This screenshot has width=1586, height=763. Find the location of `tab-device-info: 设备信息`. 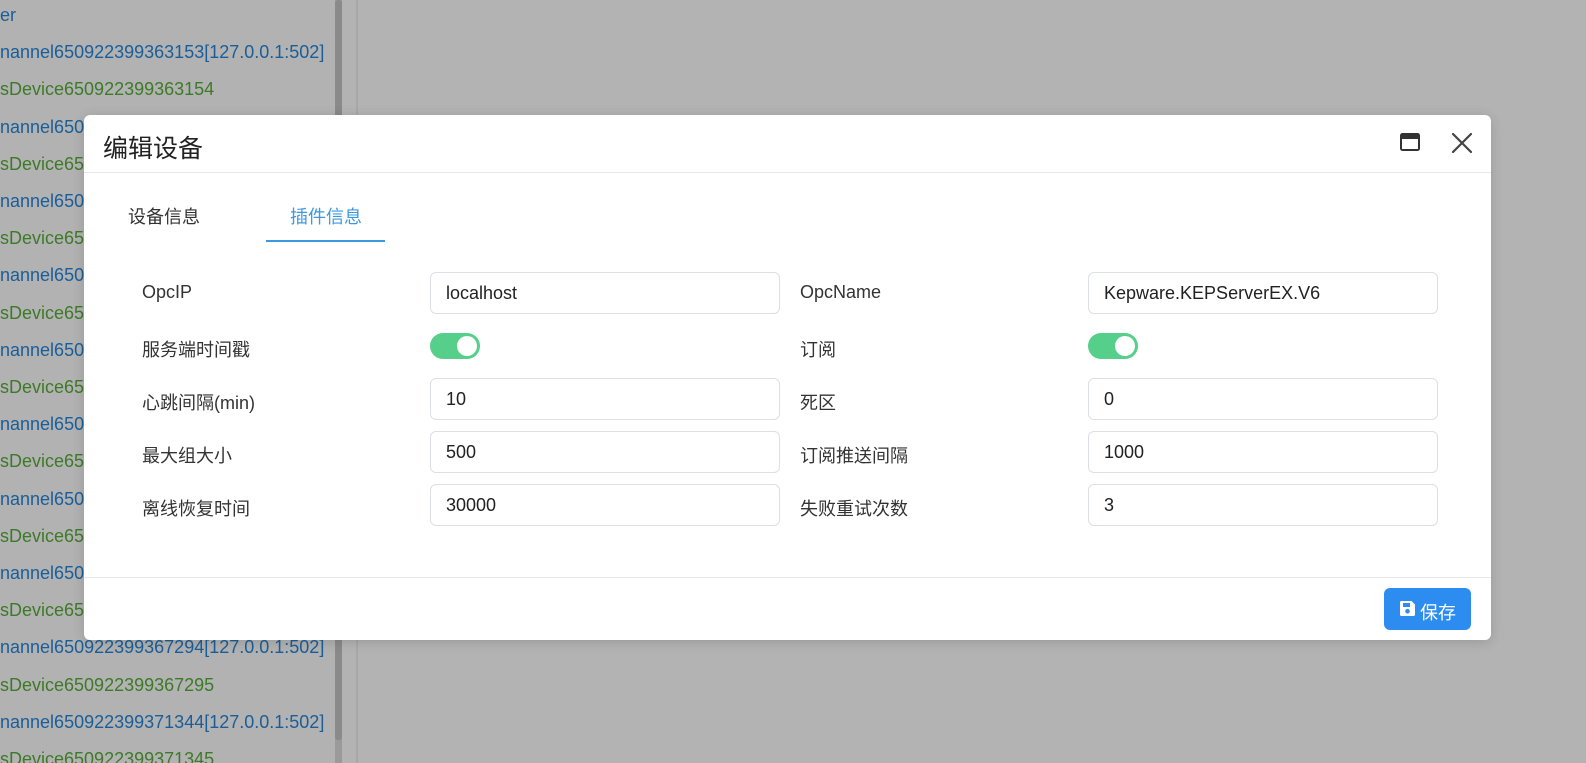

tab-device-info: 设备信息 is located at coordinates (164, 216).